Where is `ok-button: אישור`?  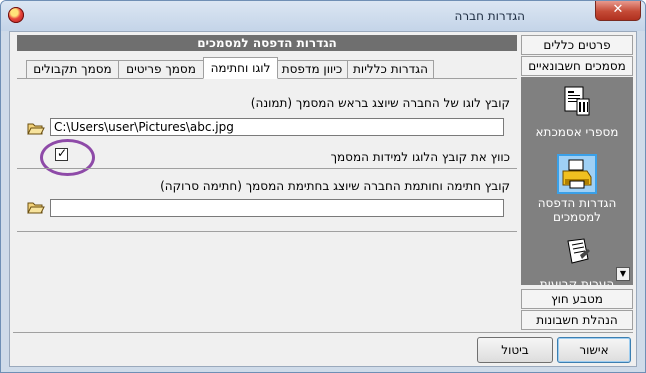
ok-button: אישור is located at coordinates (594, 350).